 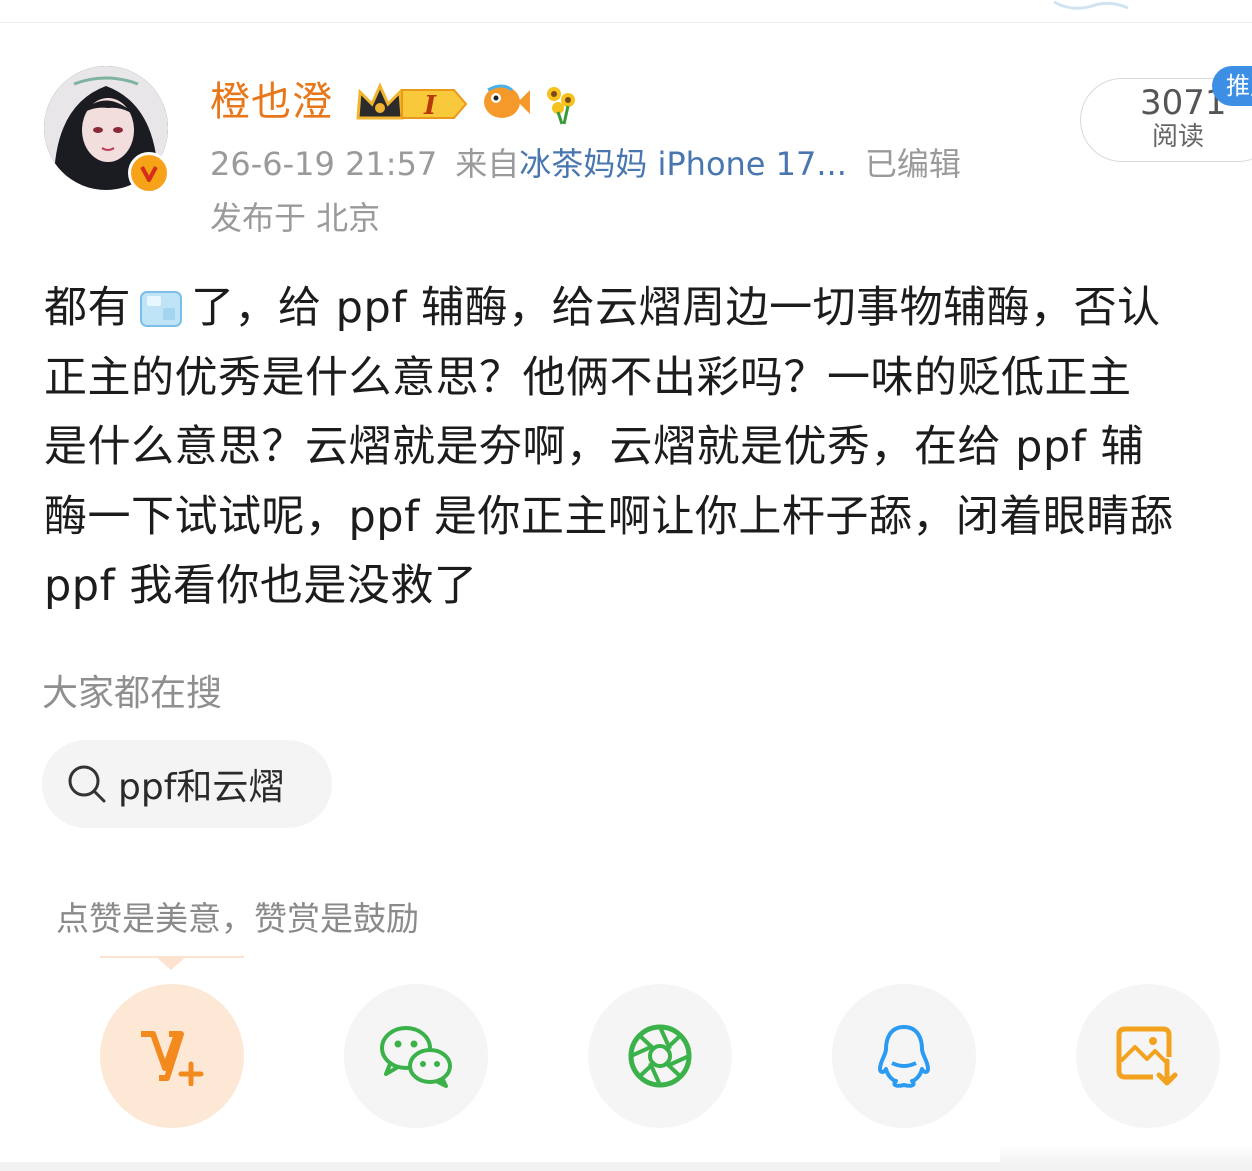 I want to click on post-location: 发布于 北京, so click(x=295, y=218).